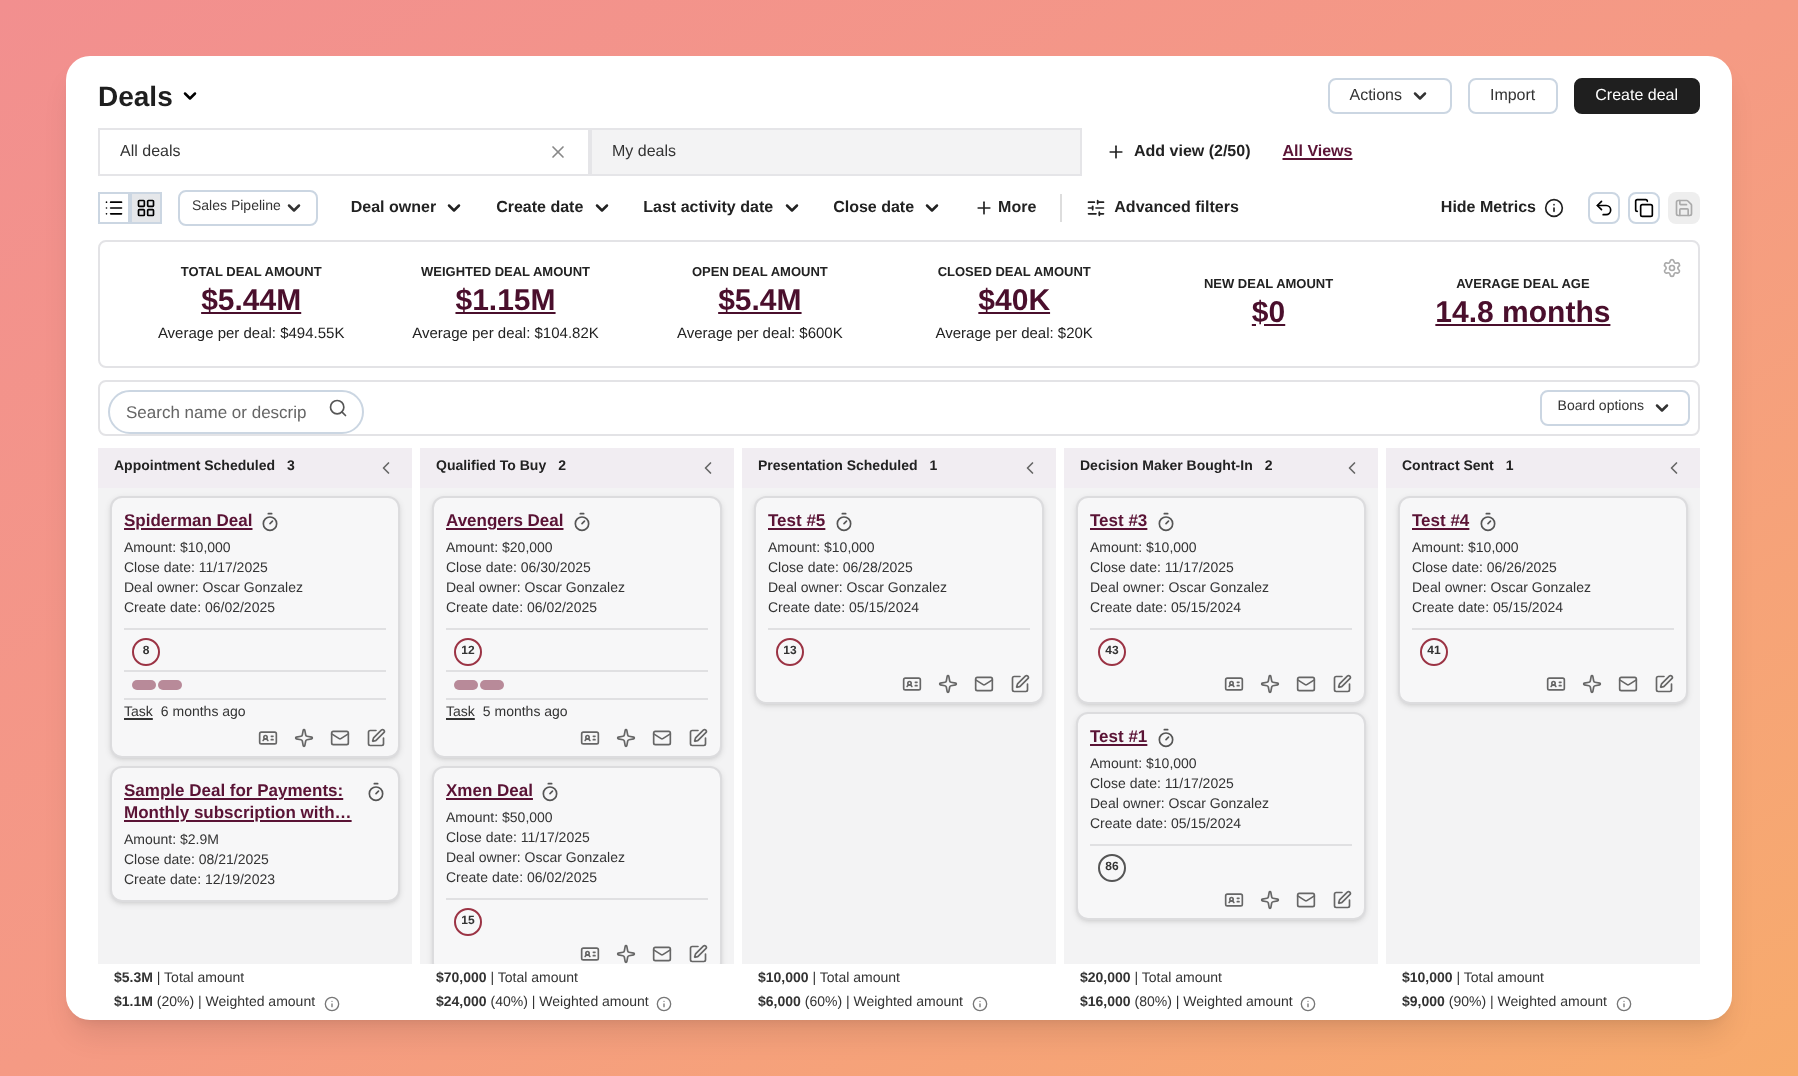 Image resolution: width=1798 pixels, height=1076 pixels. I want to click on view-tab: My deals, so click(836, 152).